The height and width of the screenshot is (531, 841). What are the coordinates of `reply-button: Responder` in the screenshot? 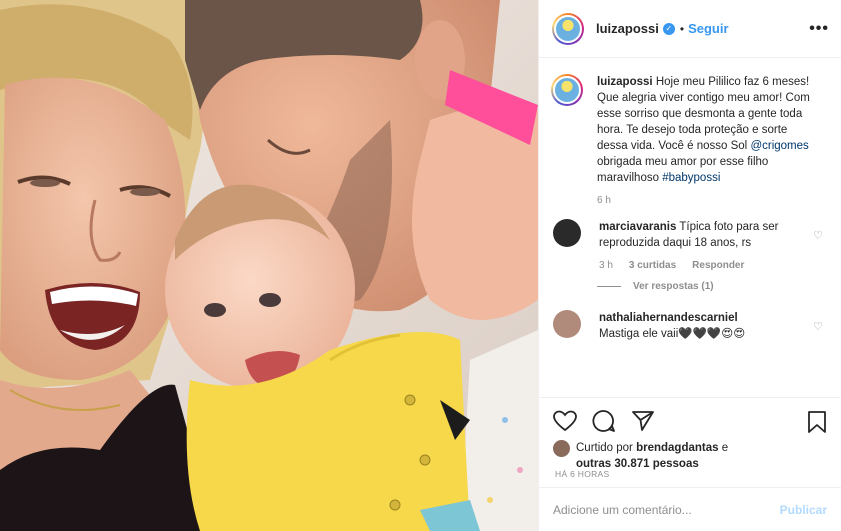 It's located at (718, 265).